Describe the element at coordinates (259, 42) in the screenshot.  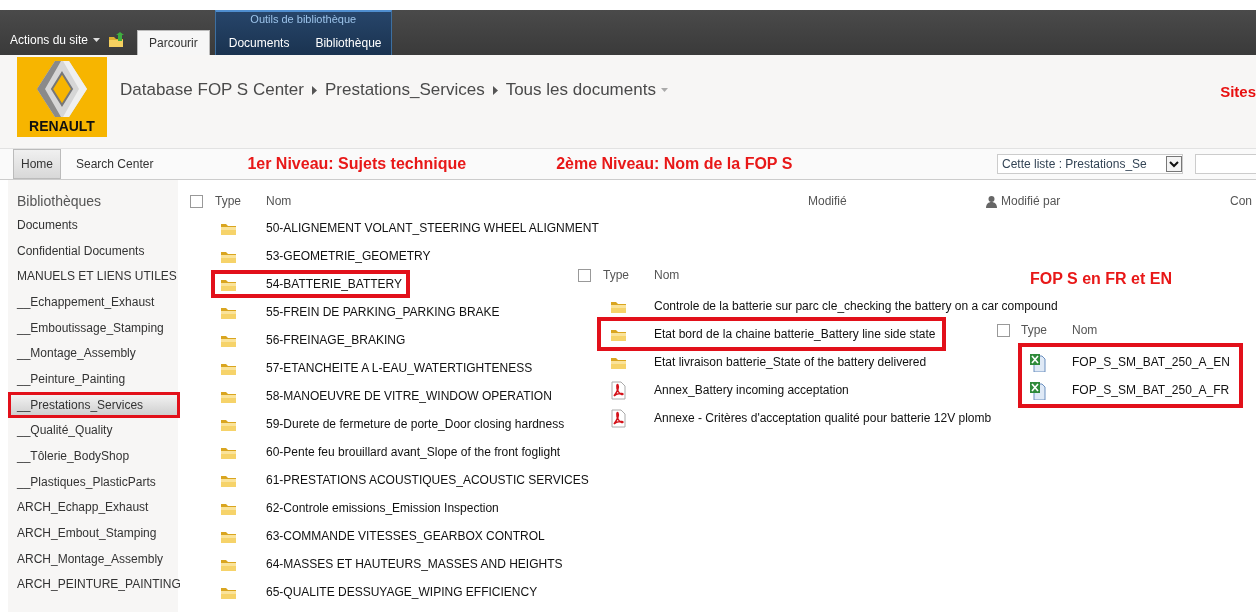
I see `ribbon-tab: Documents` at that location.